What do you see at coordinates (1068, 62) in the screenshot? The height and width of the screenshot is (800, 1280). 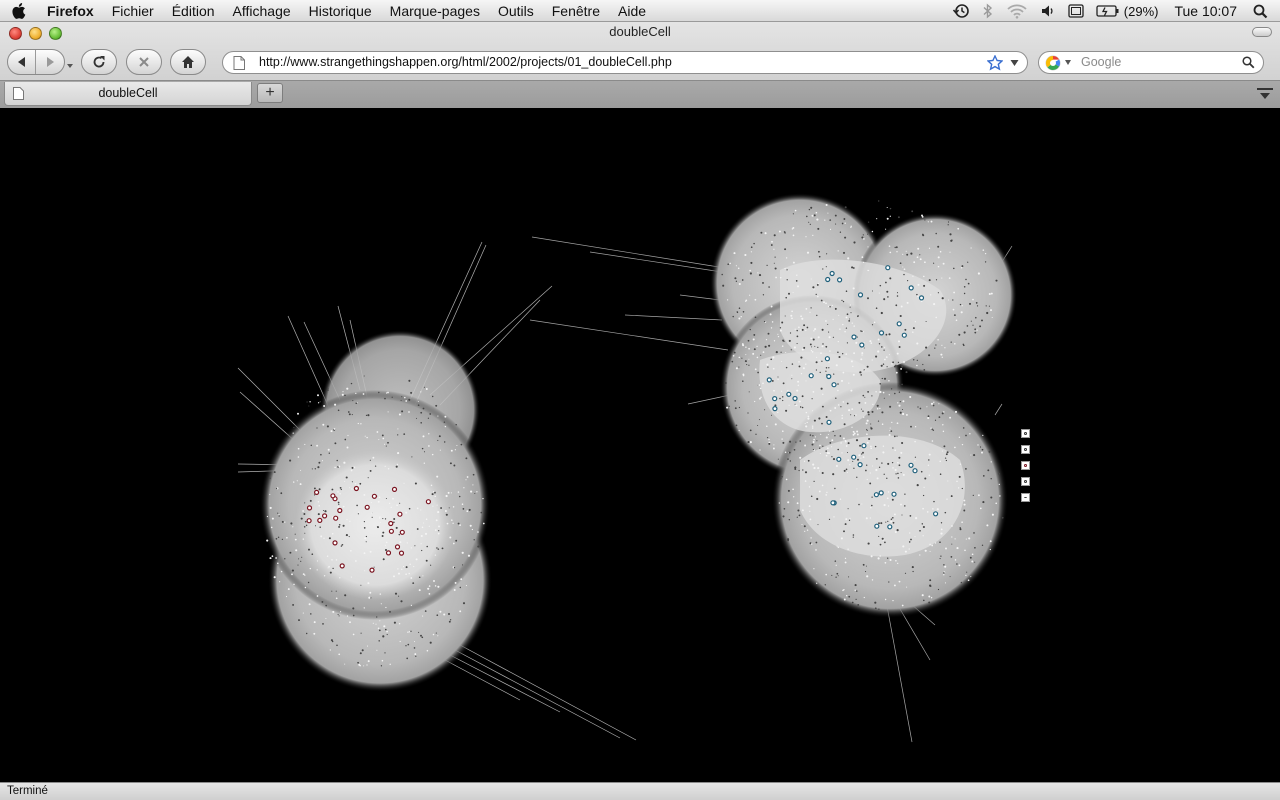 I see `search-engine-dropdown-icon` at bounding box center [1068, 62].